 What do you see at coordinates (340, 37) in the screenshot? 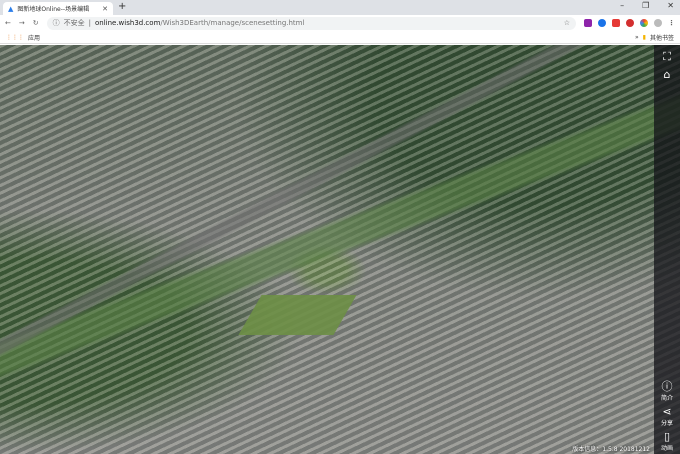
I see `bookmarks-bar: ⋮⋮⋮ 应用 » ▮ 其他书签` at bounding box center [340, 37].